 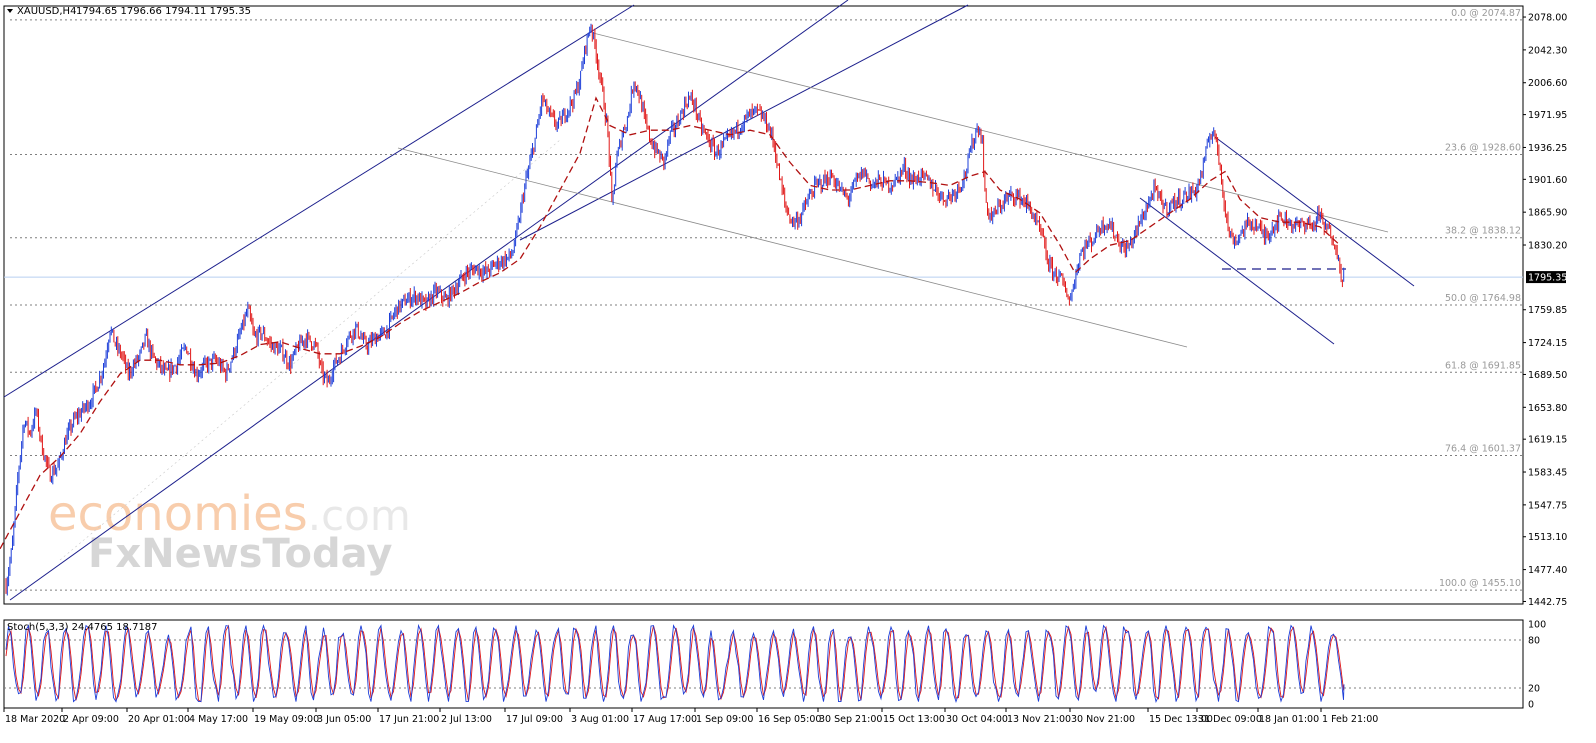 What do you see at coordinates (1547, 213) in the screenshot?
I see `price-tick-label: 1865.90` at bounding box center [1547, 213].